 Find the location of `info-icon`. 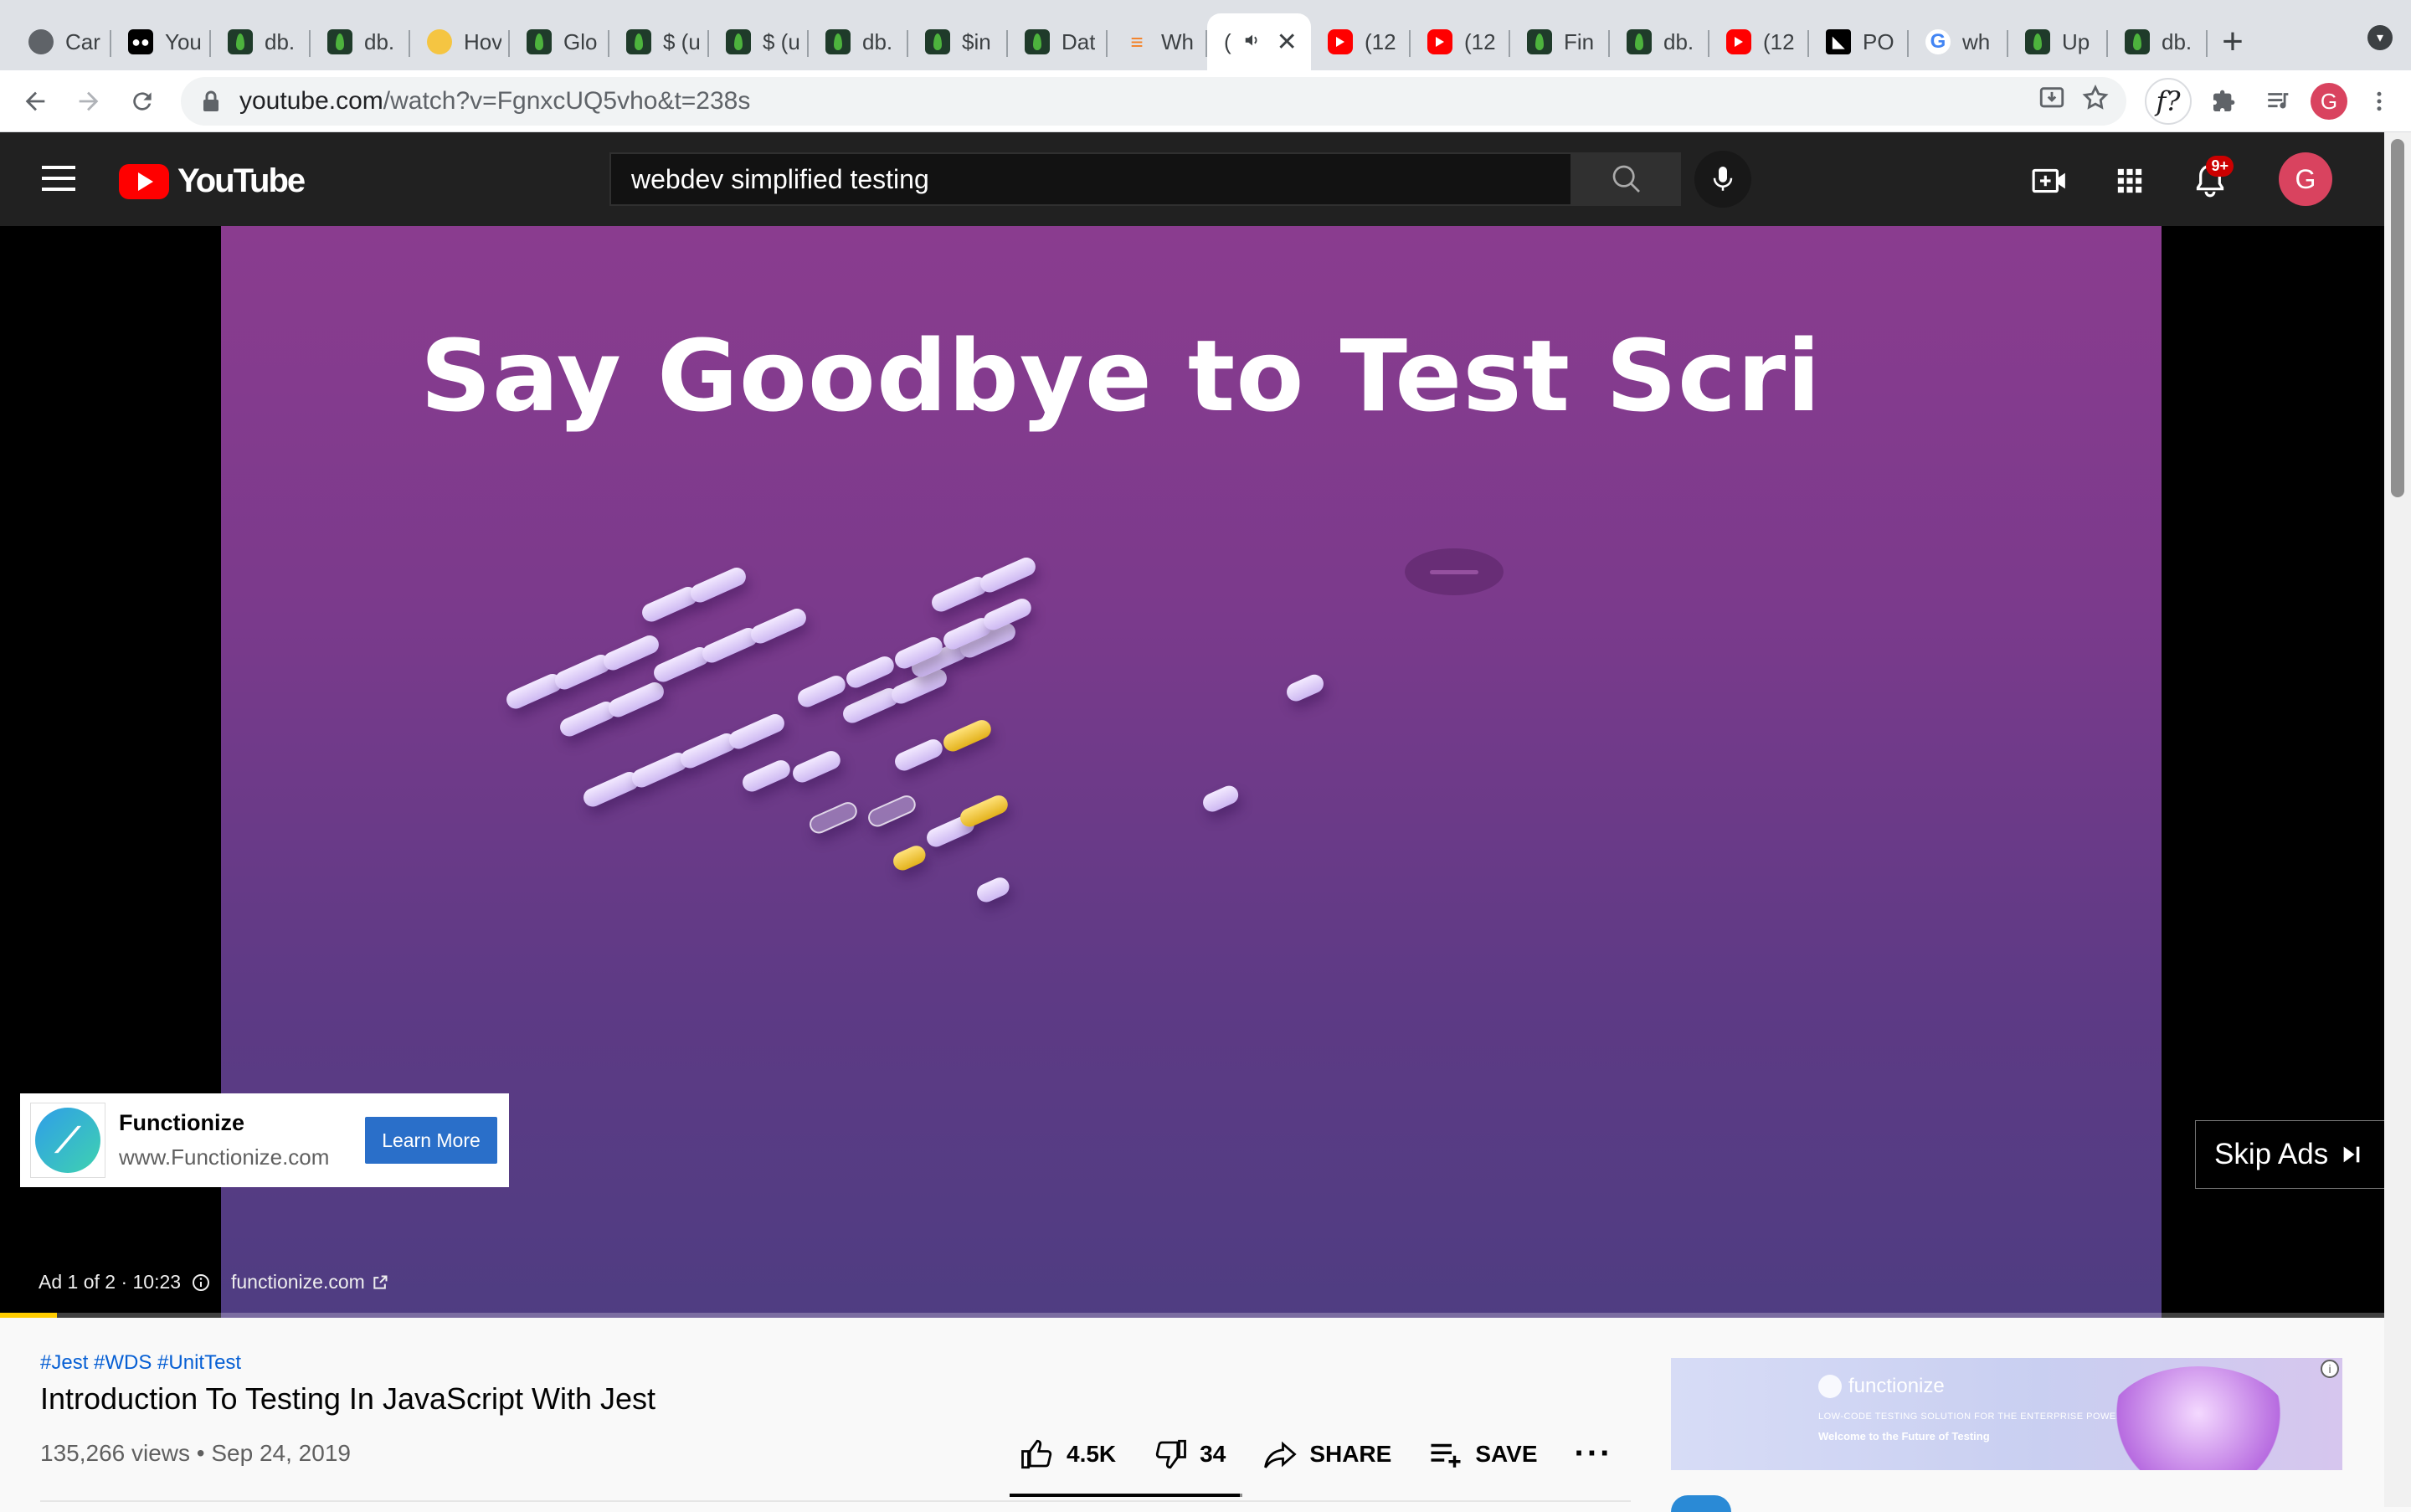

info-icon is located at coordinates (201, 1283).